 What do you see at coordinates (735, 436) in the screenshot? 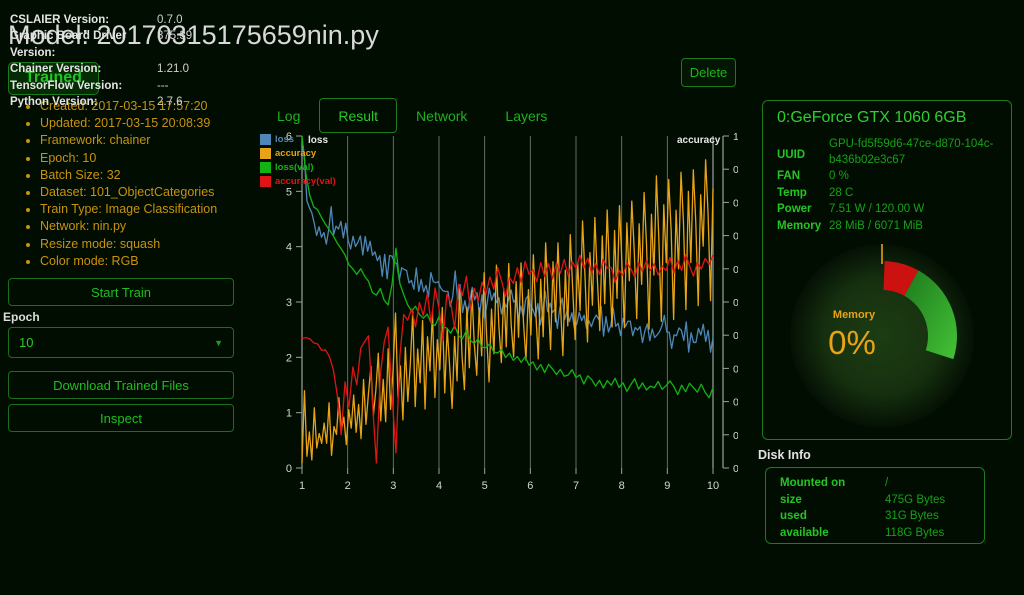
I see `axis-tick-label: 0.1` at bounding box center [735, 436].